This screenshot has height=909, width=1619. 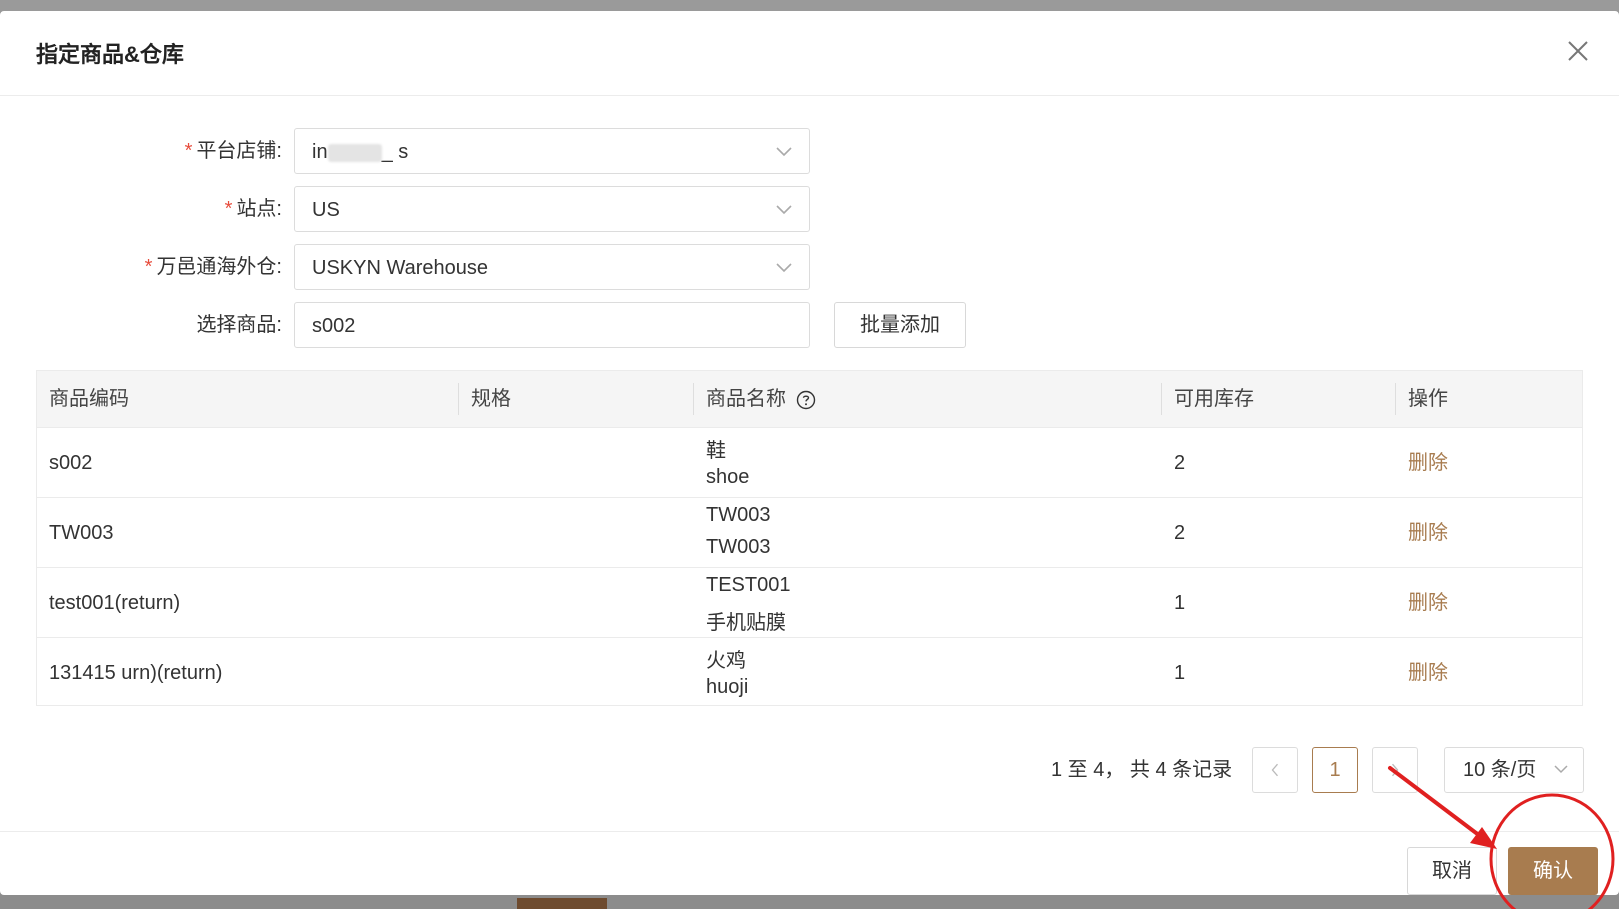 I want to click on cell-name-line2: TW003, so click(x=738, y=547).